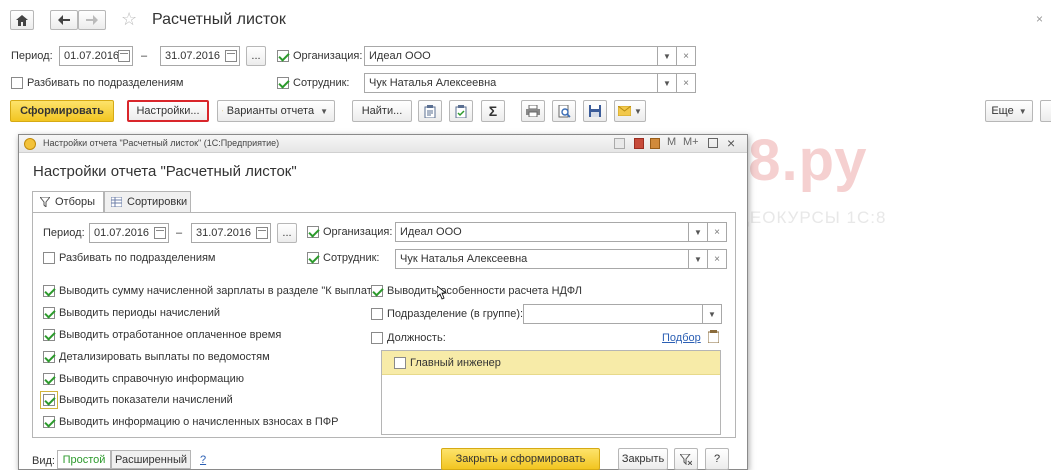  I want to click on doc-icon, so click(639, 143).